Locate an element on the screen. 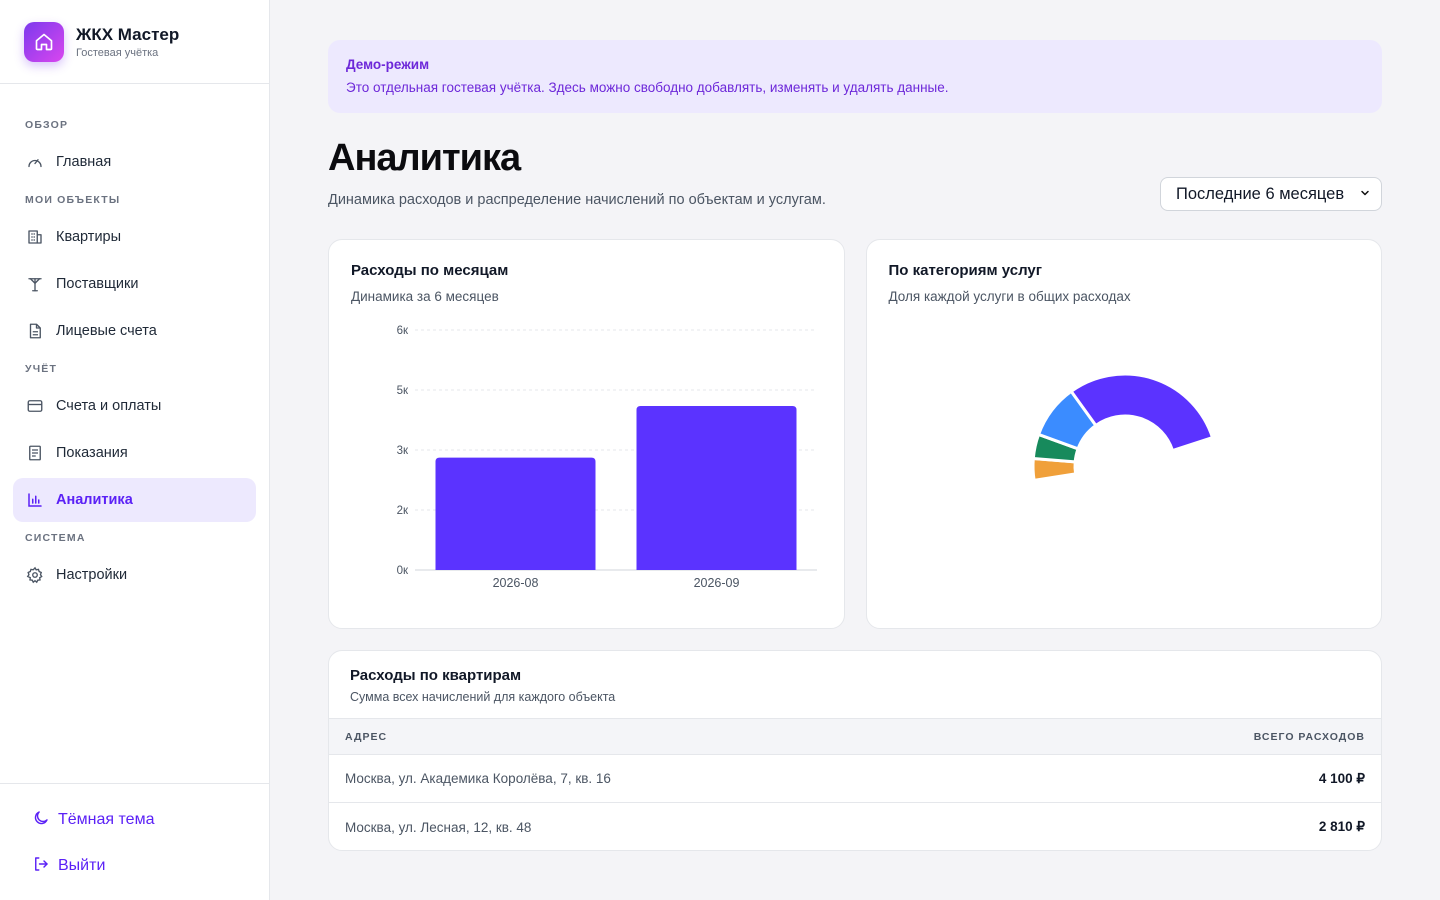 This screenshot has width=1440, height=900. sidebar-item-suppliers: Поставщики is located at coordinates (134, 284).